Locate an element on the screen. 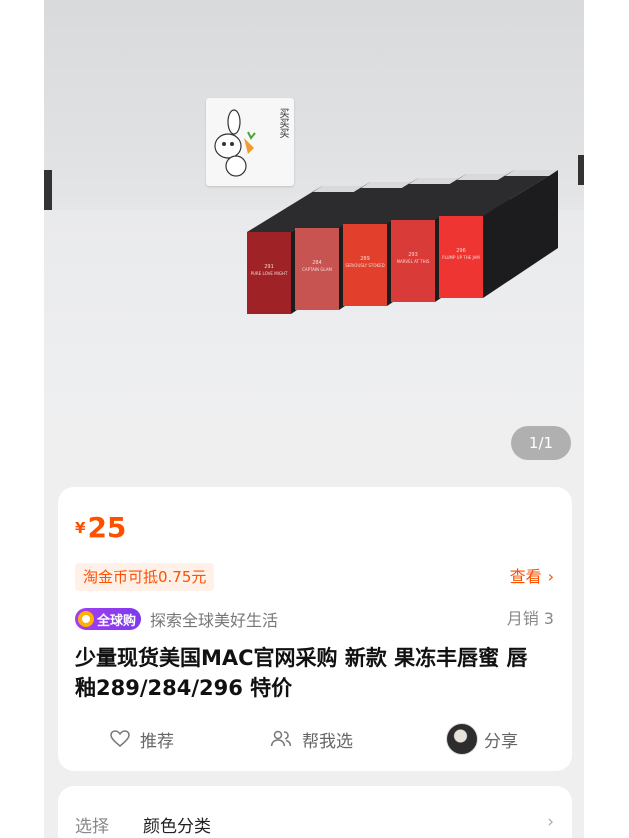 The width and height of the screenshot is (629, 838). share-label: 分享 is located at coordinates (501, 741).